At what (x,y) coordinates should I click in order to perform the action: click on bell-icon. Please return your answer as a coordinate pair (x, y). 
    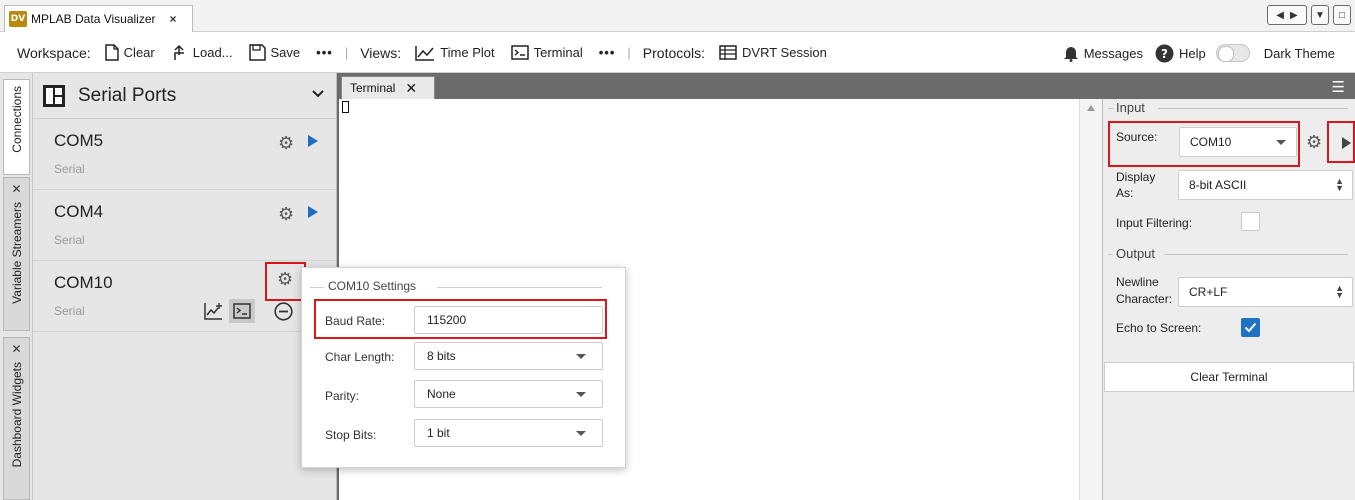
    Looking at the image, I should click on (1070, 54).